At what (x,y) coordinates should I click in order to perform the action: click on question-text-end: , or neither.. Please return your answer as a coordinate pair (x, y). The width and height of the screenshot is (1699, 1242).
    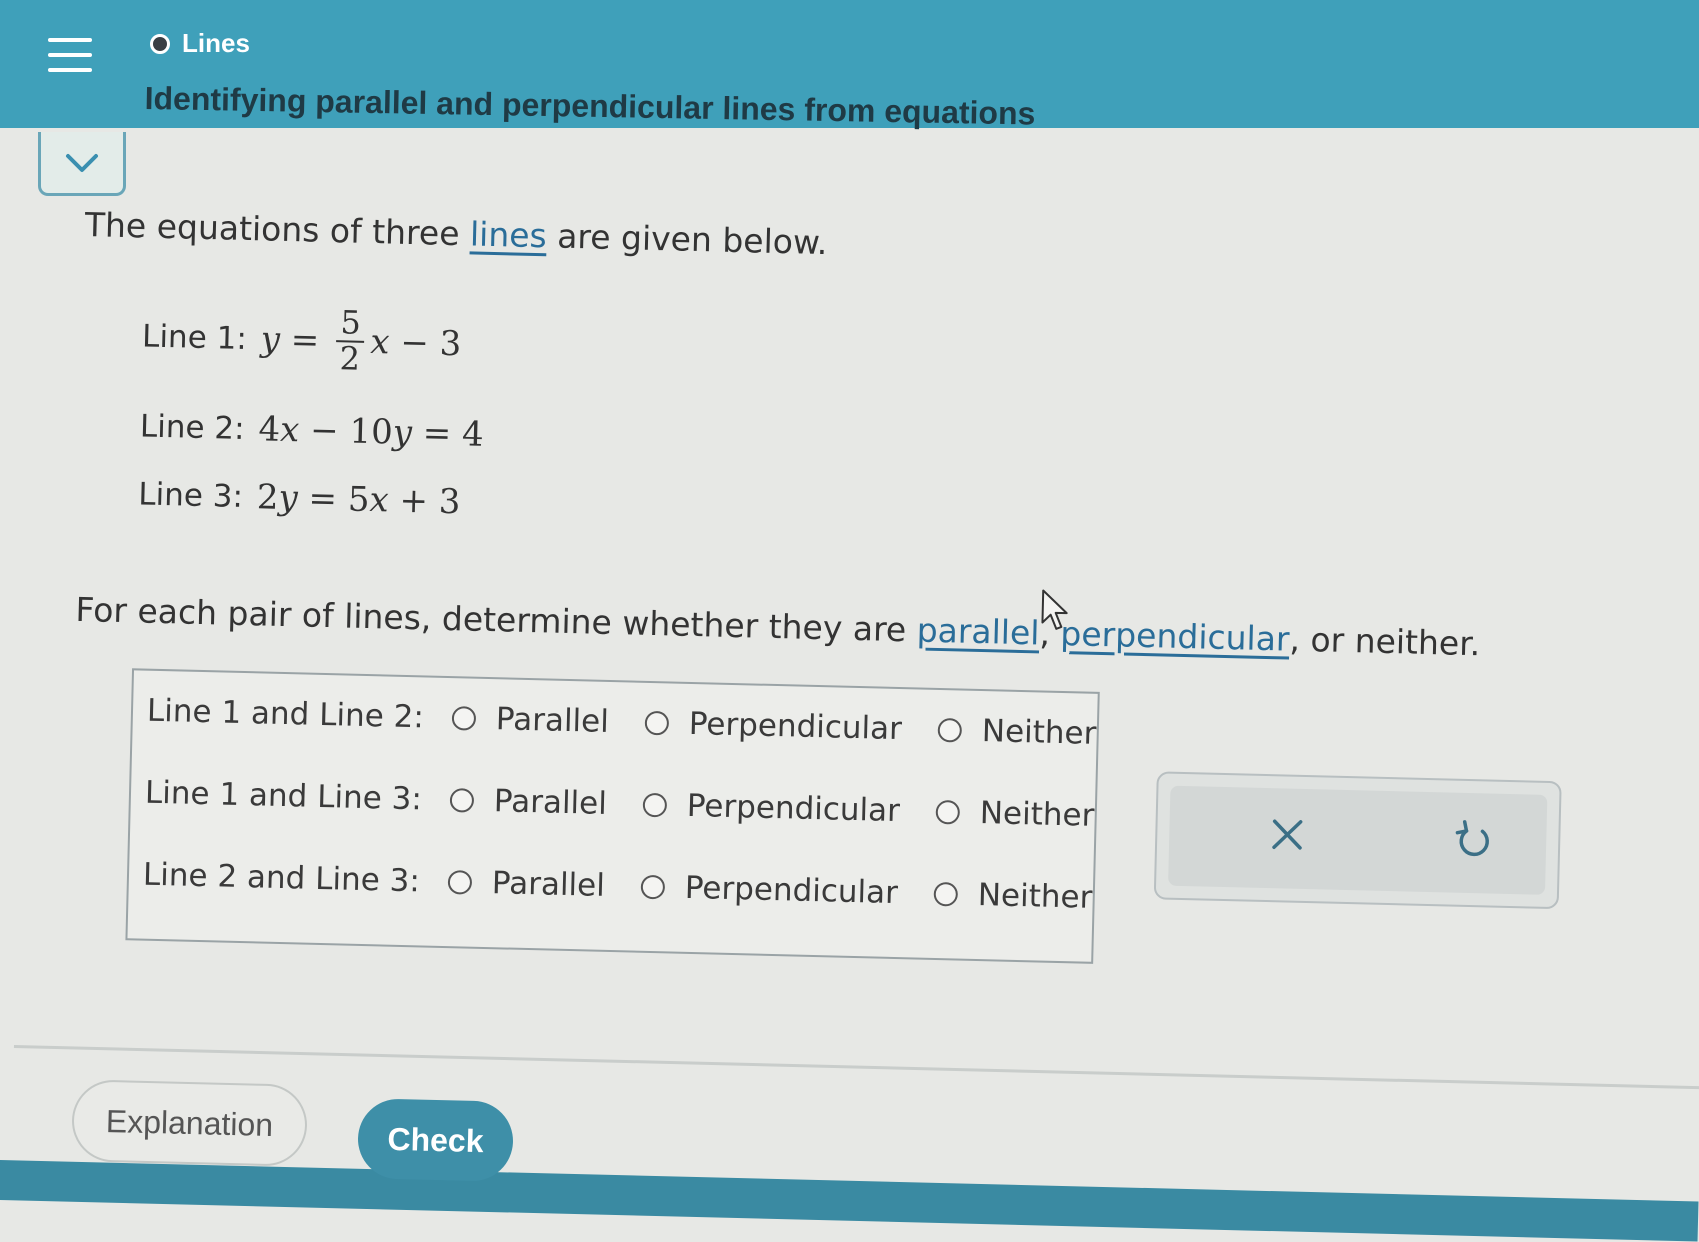
    Looking at the image, I should click on (1385, 641).